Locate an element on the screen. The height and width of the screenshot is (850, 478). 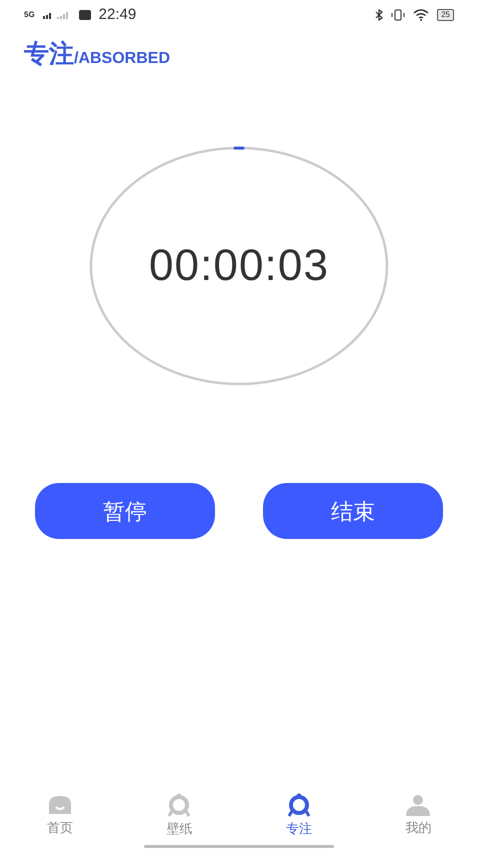
bluetooth-icon is located at coordinates (379, 15).